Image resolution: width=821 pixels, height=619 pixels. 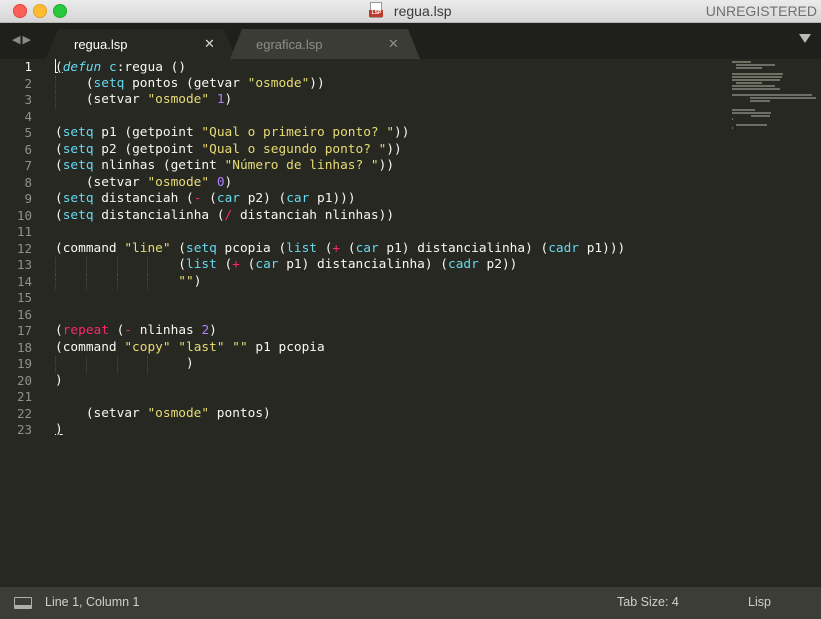 I want to click on status-bar: Line 1, Column 1 Tab Size: 4 Lisp, so click(x=410, y=603).